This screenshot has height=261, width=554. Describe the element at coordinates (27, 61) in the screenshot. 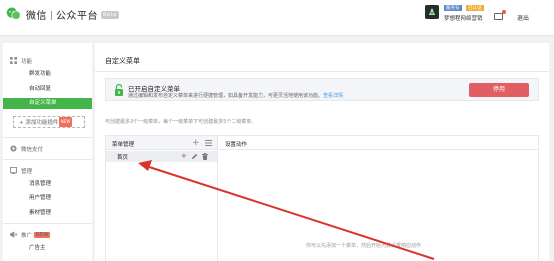

I see `sidebar-group-label: 功能` at that location.